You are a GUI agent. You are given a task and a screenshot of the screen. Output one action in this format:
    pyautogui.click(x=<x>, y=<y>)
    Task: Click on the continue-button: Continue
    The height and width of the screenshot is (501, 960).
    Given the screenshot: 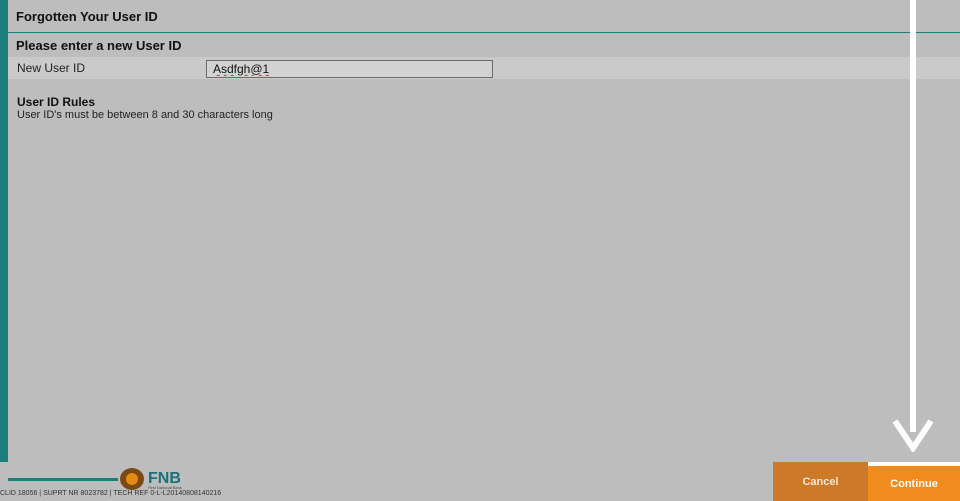 What is the action you would take?
    pyautogui.click(x=914, y=481)
    